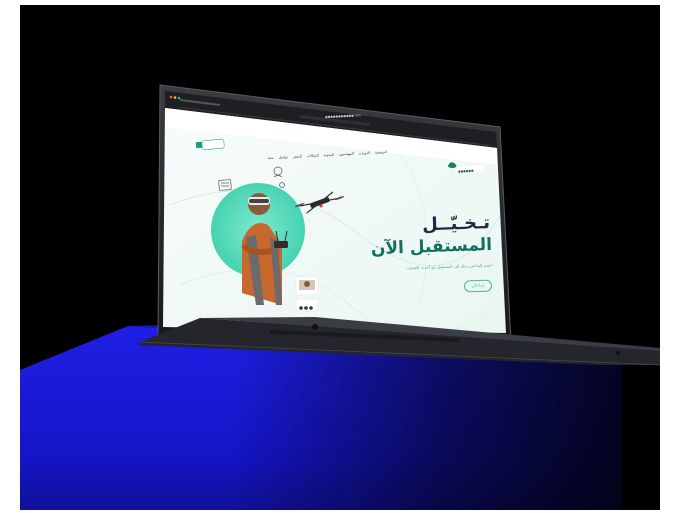 This screenshot has height=513, width=683. I want to click on hero-title-line2: المستقبل الآن, so click(431, 247).